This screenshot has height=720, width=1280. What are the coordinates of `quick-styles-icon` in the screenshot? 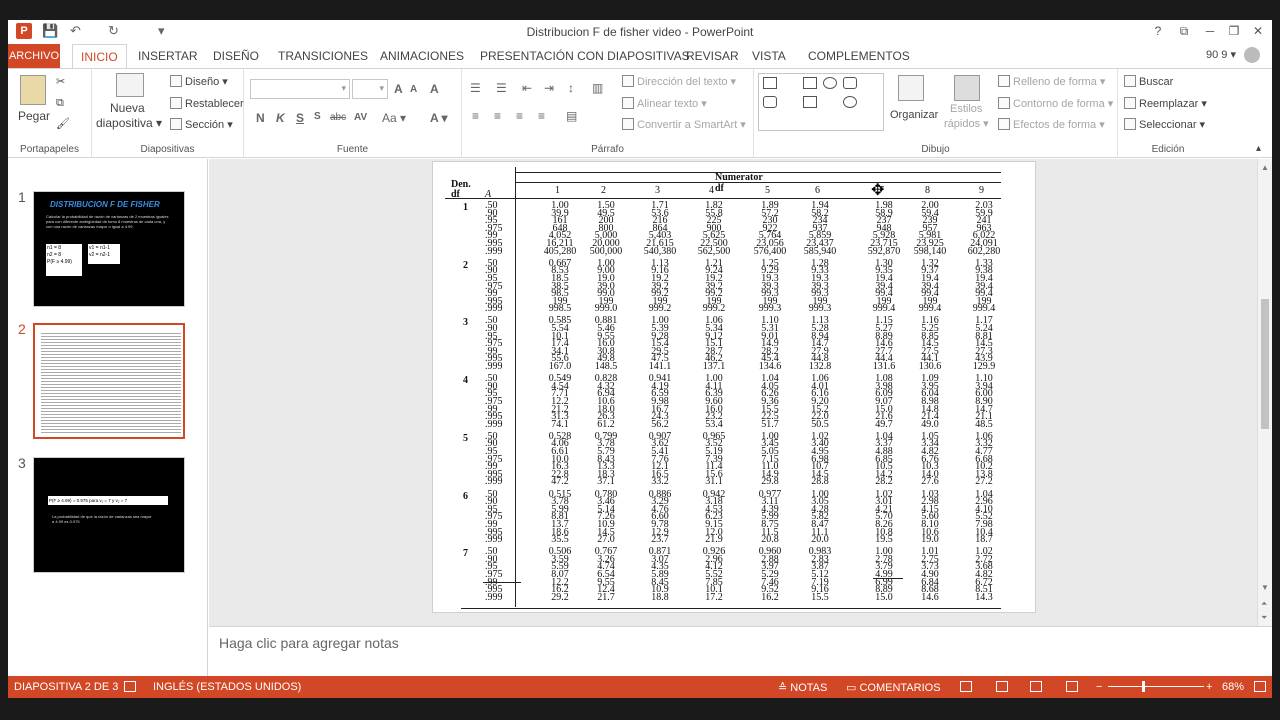 It's located at (967, 88).